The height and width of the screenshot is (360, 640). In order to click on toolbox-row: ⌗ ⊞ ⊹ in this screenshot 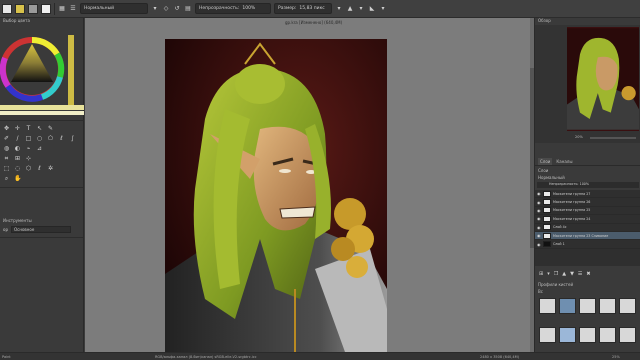, I will do `click(41, 159)`.